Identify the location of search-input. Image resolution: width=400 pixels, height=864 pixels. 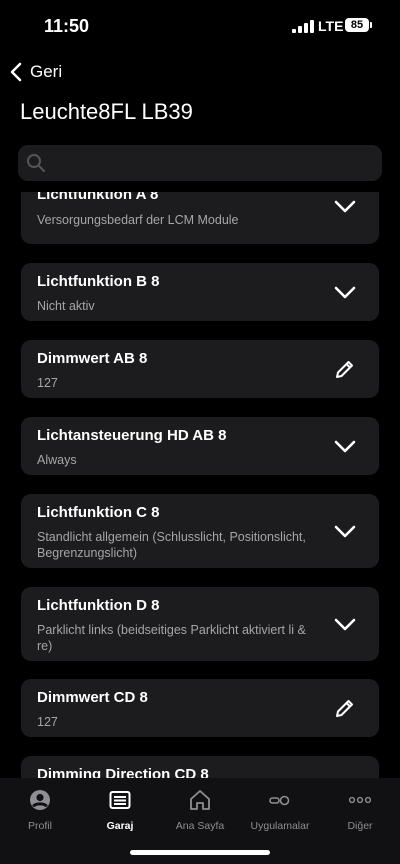
(216, 164).